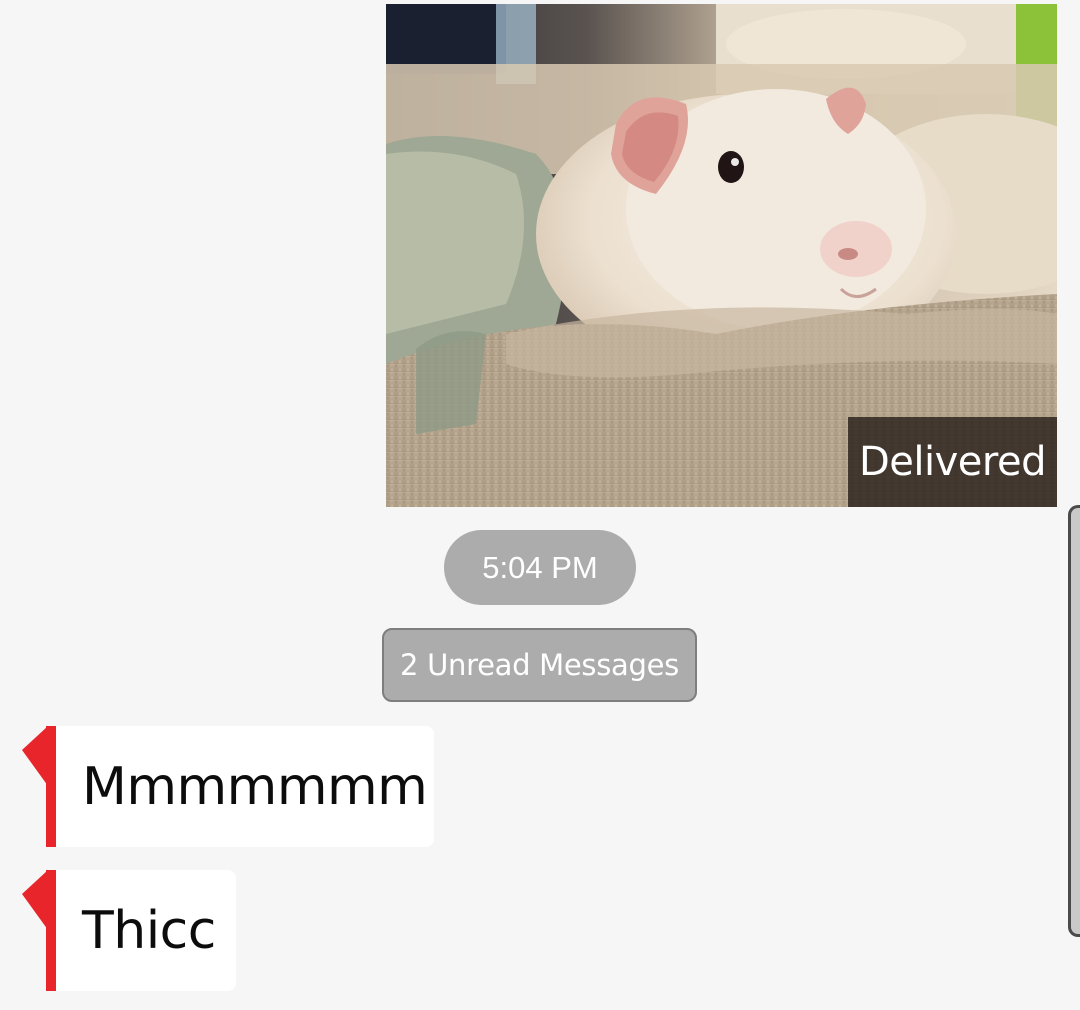 The height and width of the screenshot is (1010, 1080). Describe the element at coordinates (245, 786) in the screenshot. I see `message-text: Mmmmmmm` at that location.